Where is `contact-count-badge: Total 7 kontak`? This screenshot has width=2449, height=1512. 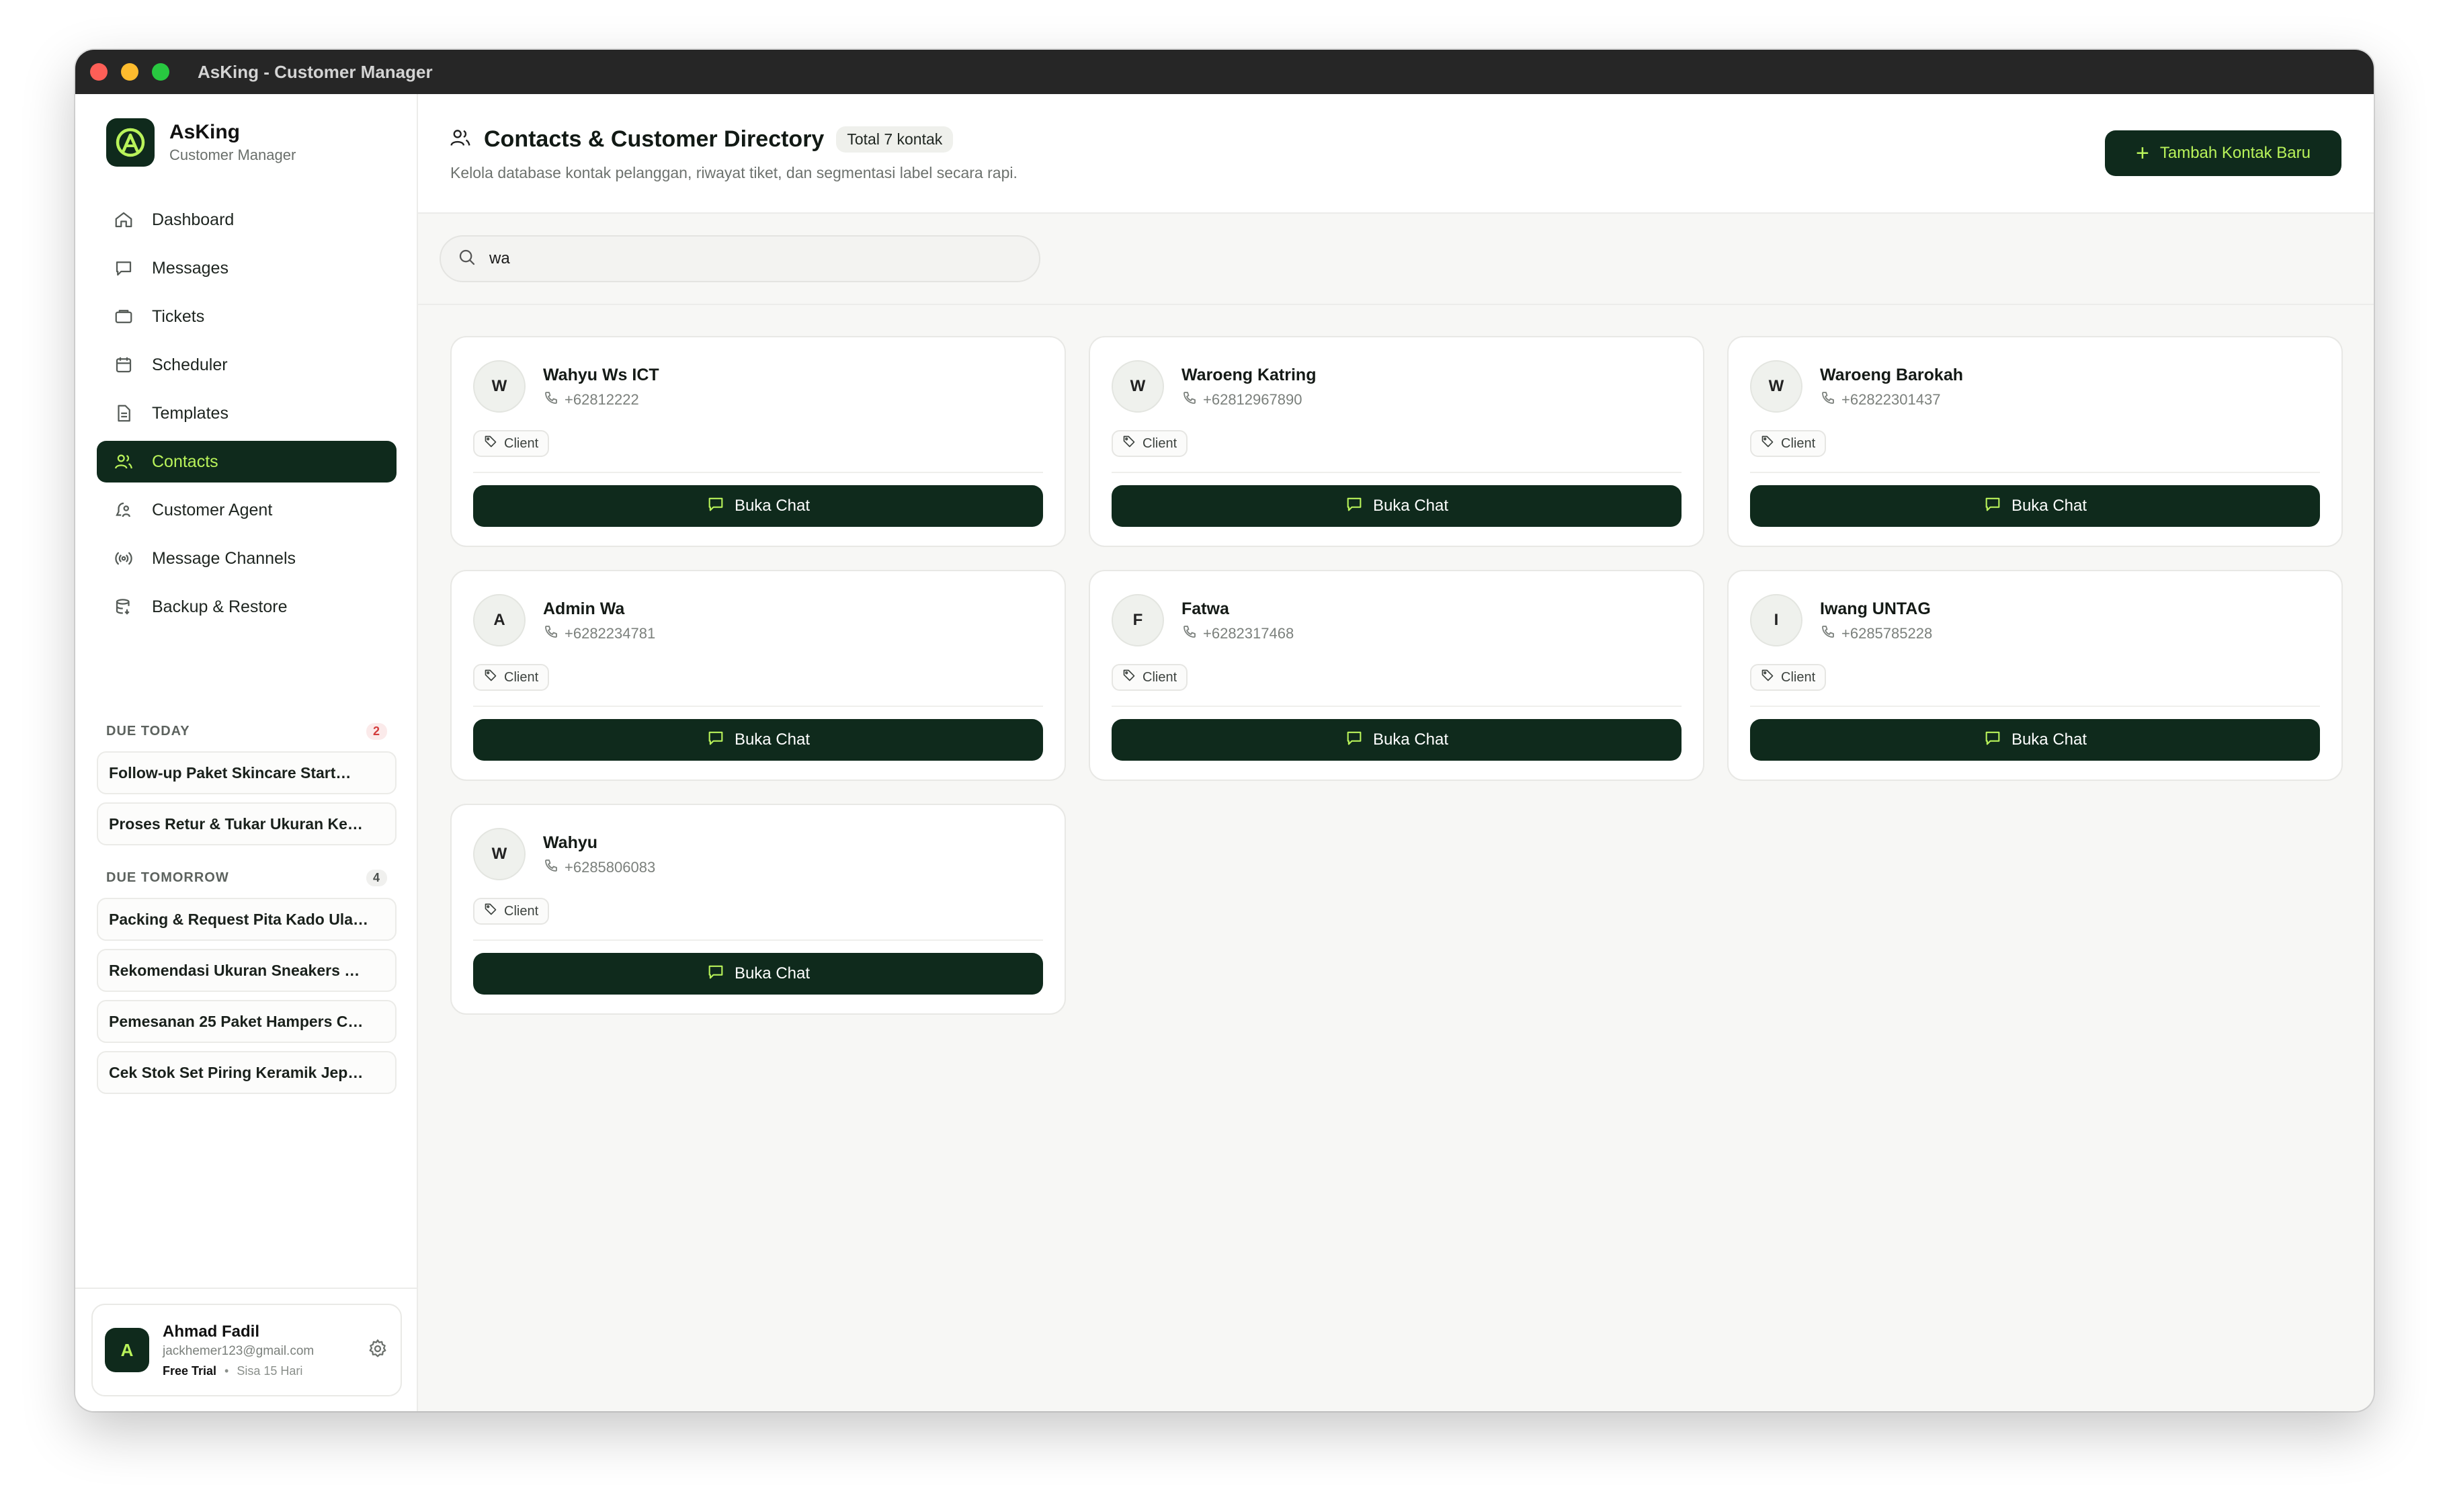 contact-count-badge: Total 7 kontak is located at coordinates (895, 139).